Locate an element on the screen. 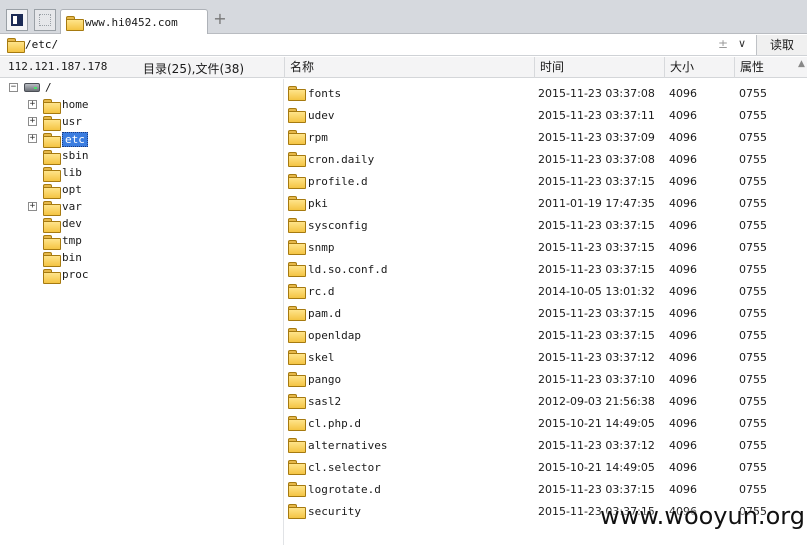  file-time: 2015-11-23 03:37:15 is located at coordinates (596, 313).